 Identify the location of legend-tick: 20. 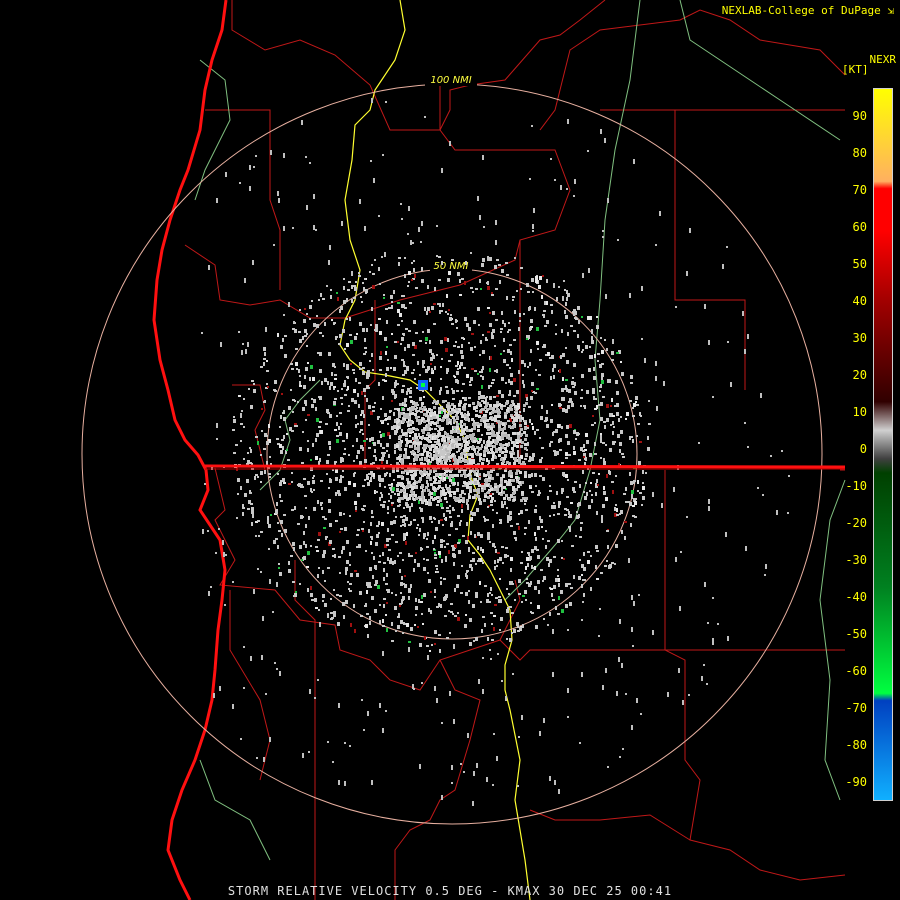
(859, 375).